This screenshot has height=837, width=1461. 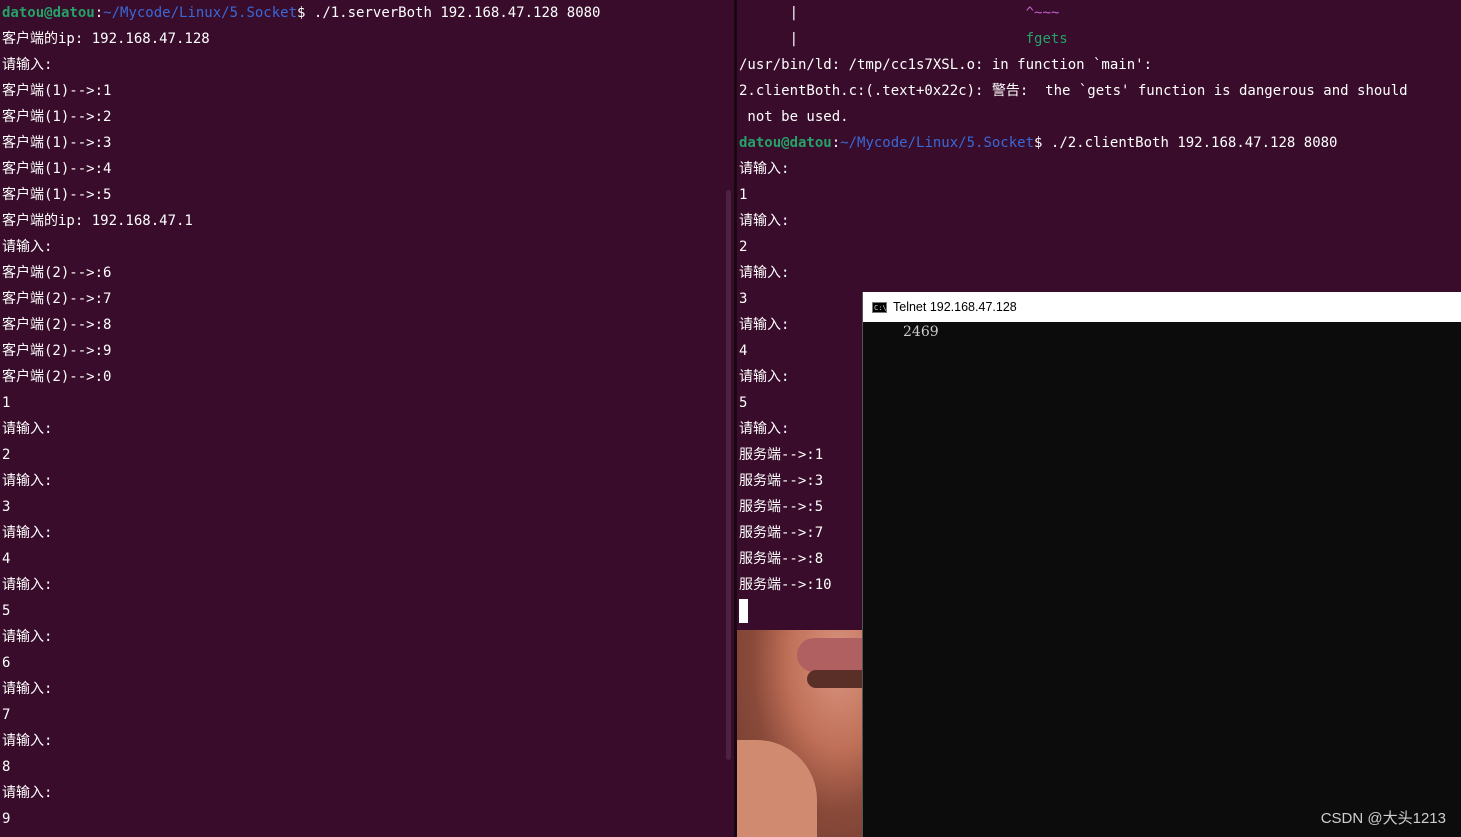 I want to click on terminal-line: 9, so click(x=6, y=819).